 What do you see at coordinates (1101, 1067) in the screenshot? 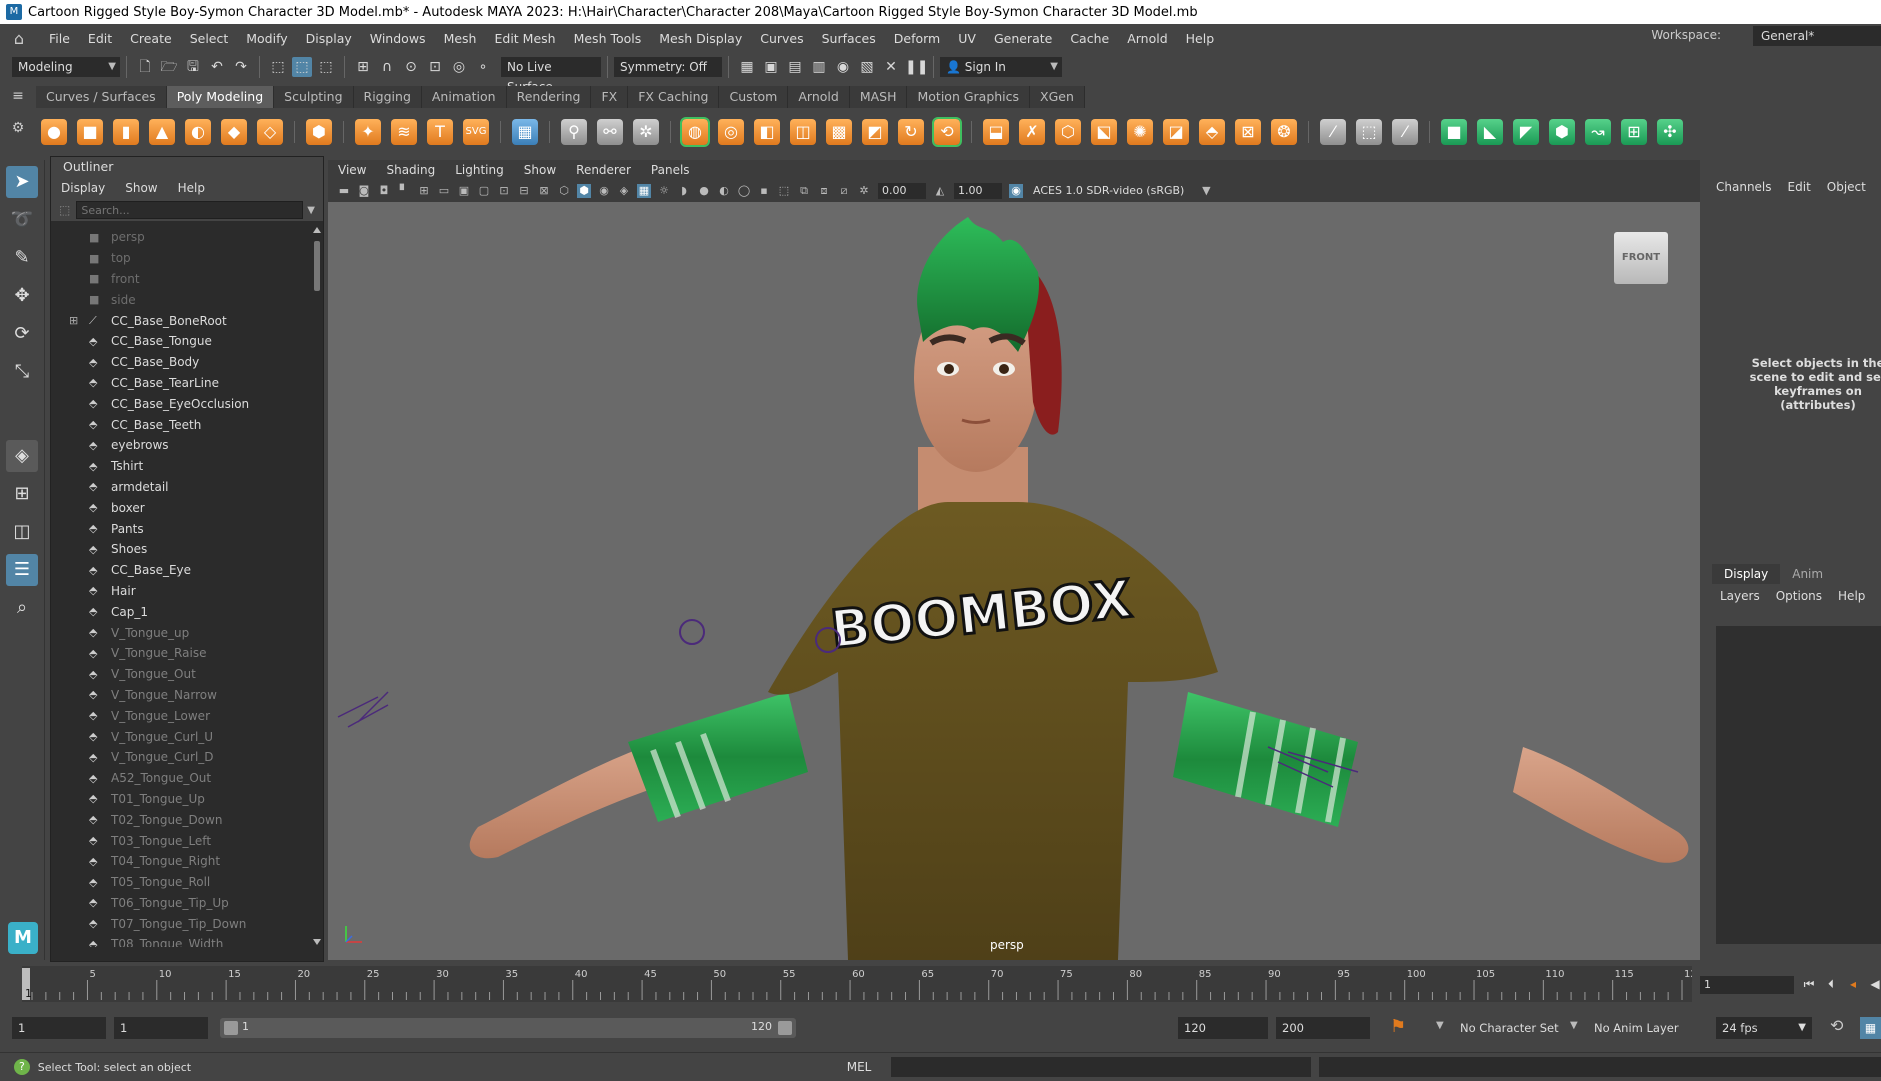
I see `command-input` at bounding box center [1101, 1067].